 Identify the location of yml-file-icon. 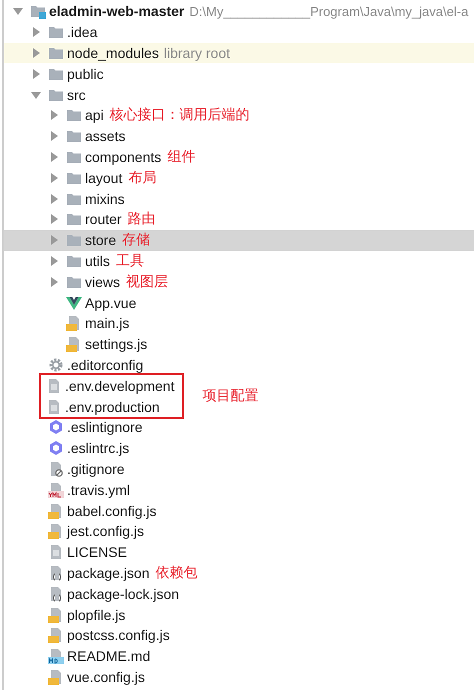
(56, 490).